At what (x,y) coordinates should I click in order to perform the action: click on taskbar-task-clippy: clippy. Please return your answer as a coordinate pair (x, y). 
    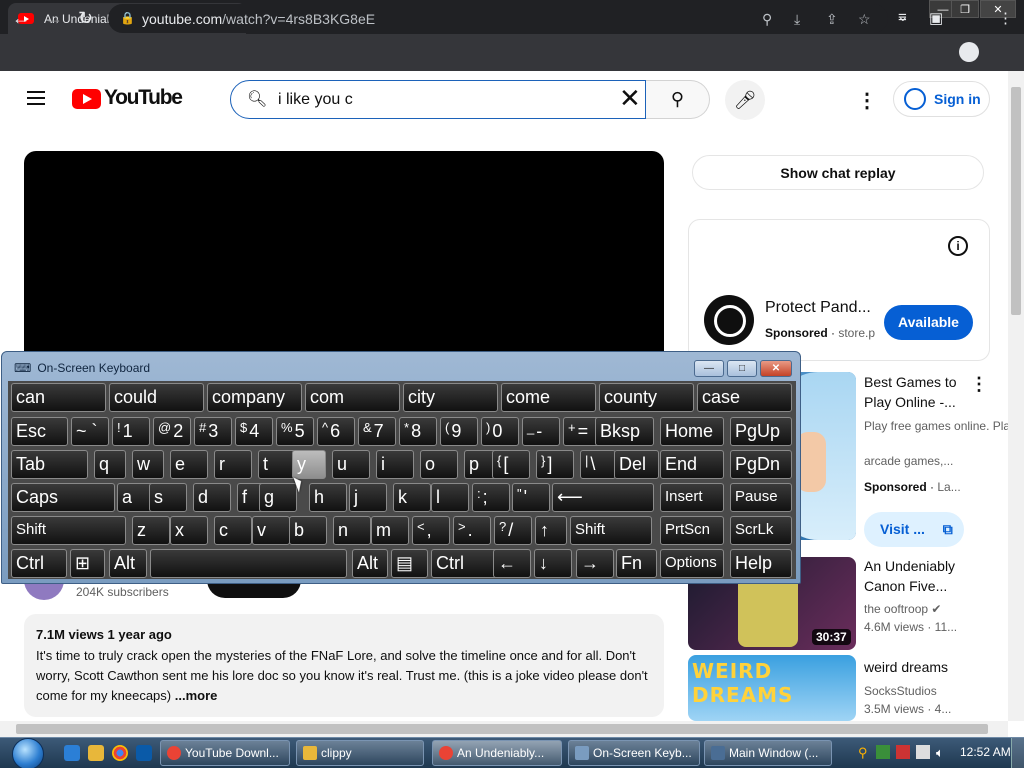
    Looking at the image, I should click on (360, 753).